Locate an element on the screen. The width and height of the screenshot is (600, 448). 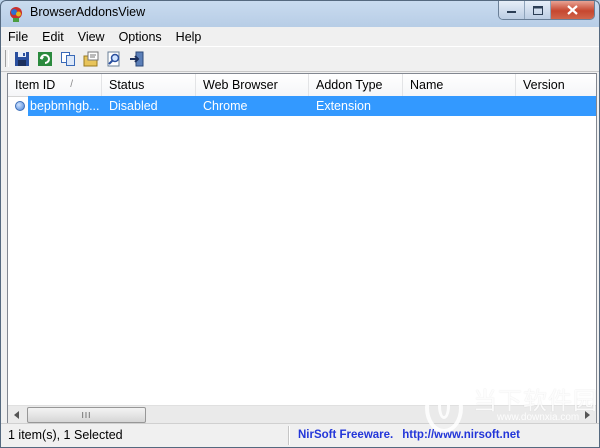
find-button is located at coordinates (114, 59).